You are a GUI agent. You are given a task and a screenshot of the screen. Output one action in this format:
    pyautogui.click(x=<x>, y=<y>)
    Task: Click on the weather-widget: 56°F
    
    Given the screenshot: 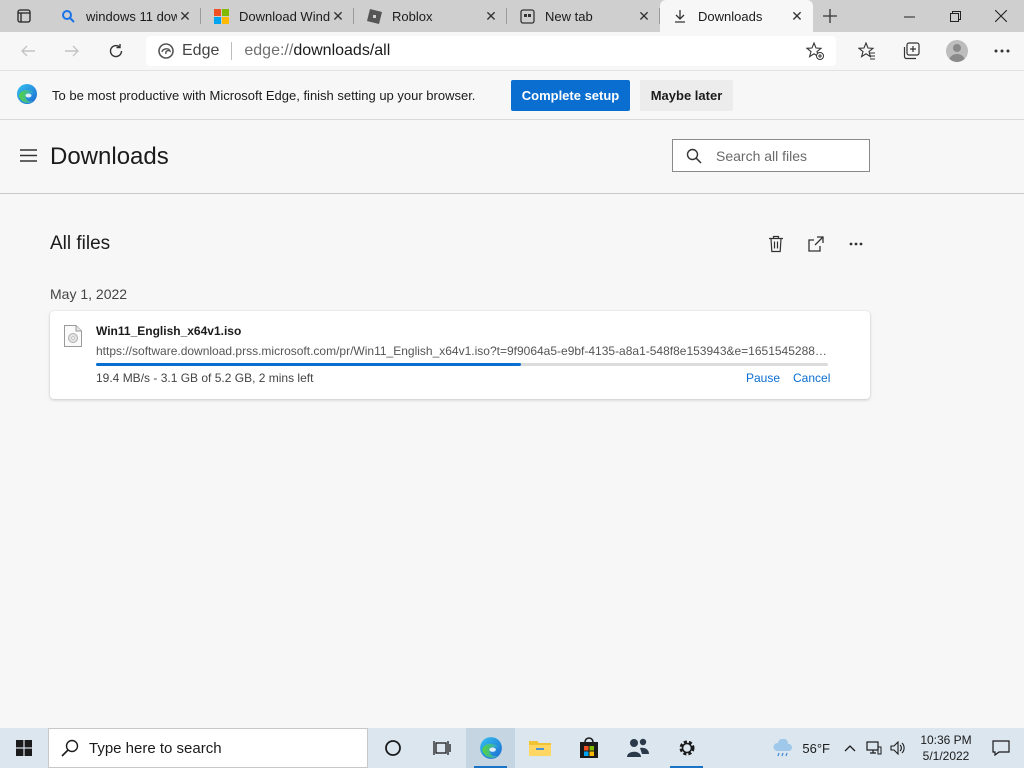 What is the action you would take?
    pyautogui.click(x=801, y=748)
    